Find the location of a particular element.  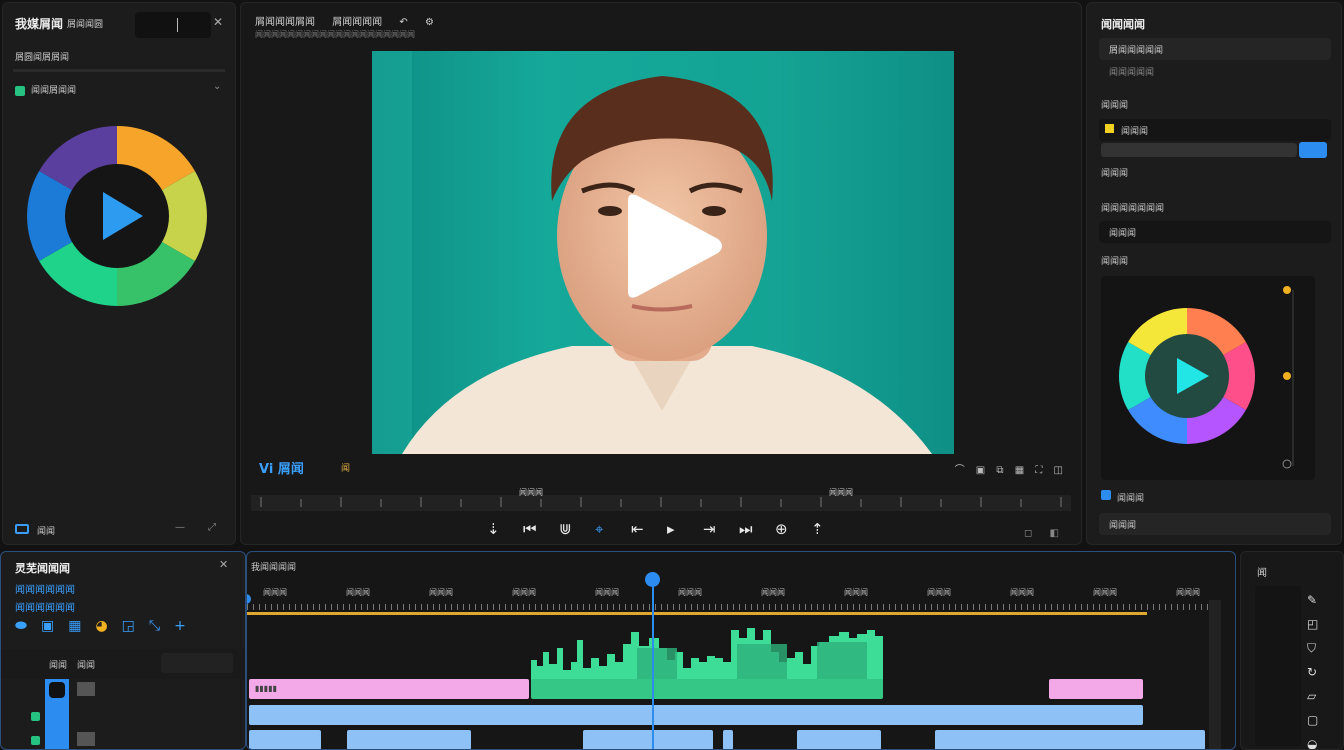

audio-waveform is located at coordinates (741, 652).